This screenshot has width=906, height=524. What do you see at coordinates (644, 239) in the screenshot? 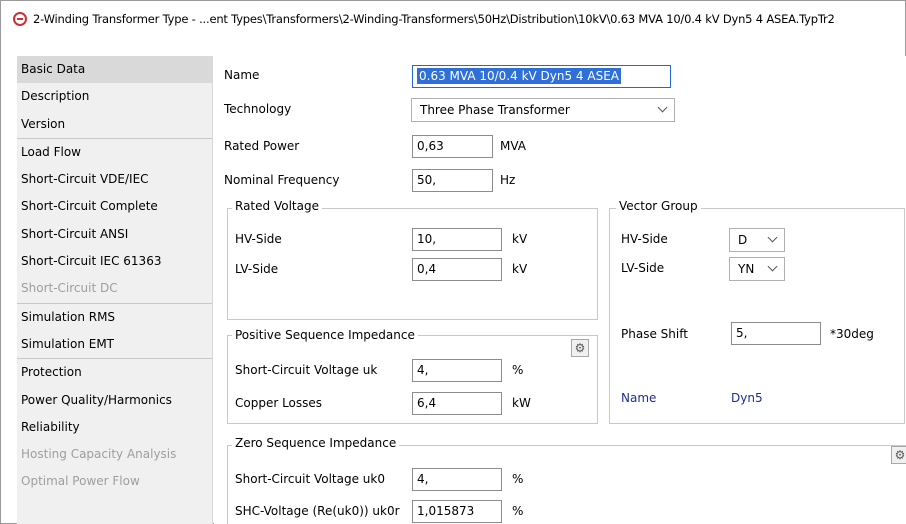
I see `vector-group-hv-label: HV-Side` at bounding box center [644, 239].